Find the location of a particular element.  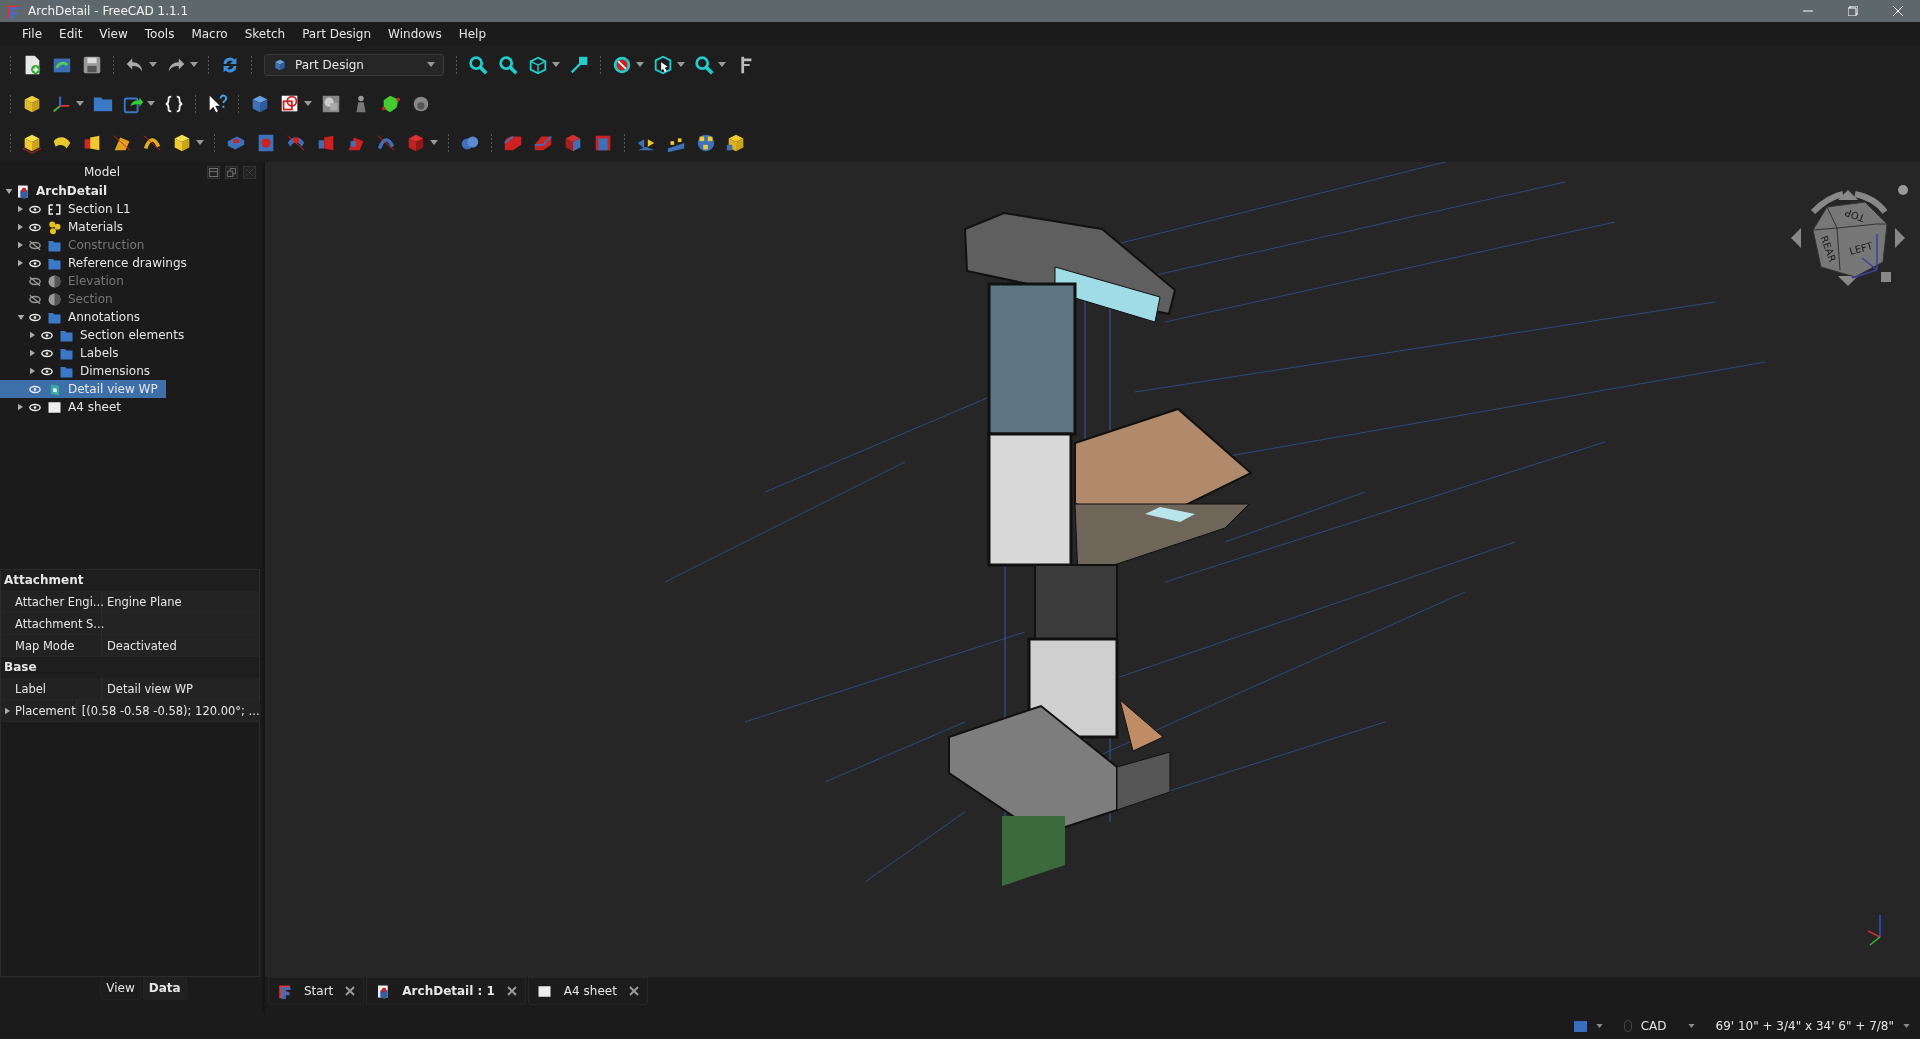

tree-item: ArchDetail is located at coordinates (83, 191).